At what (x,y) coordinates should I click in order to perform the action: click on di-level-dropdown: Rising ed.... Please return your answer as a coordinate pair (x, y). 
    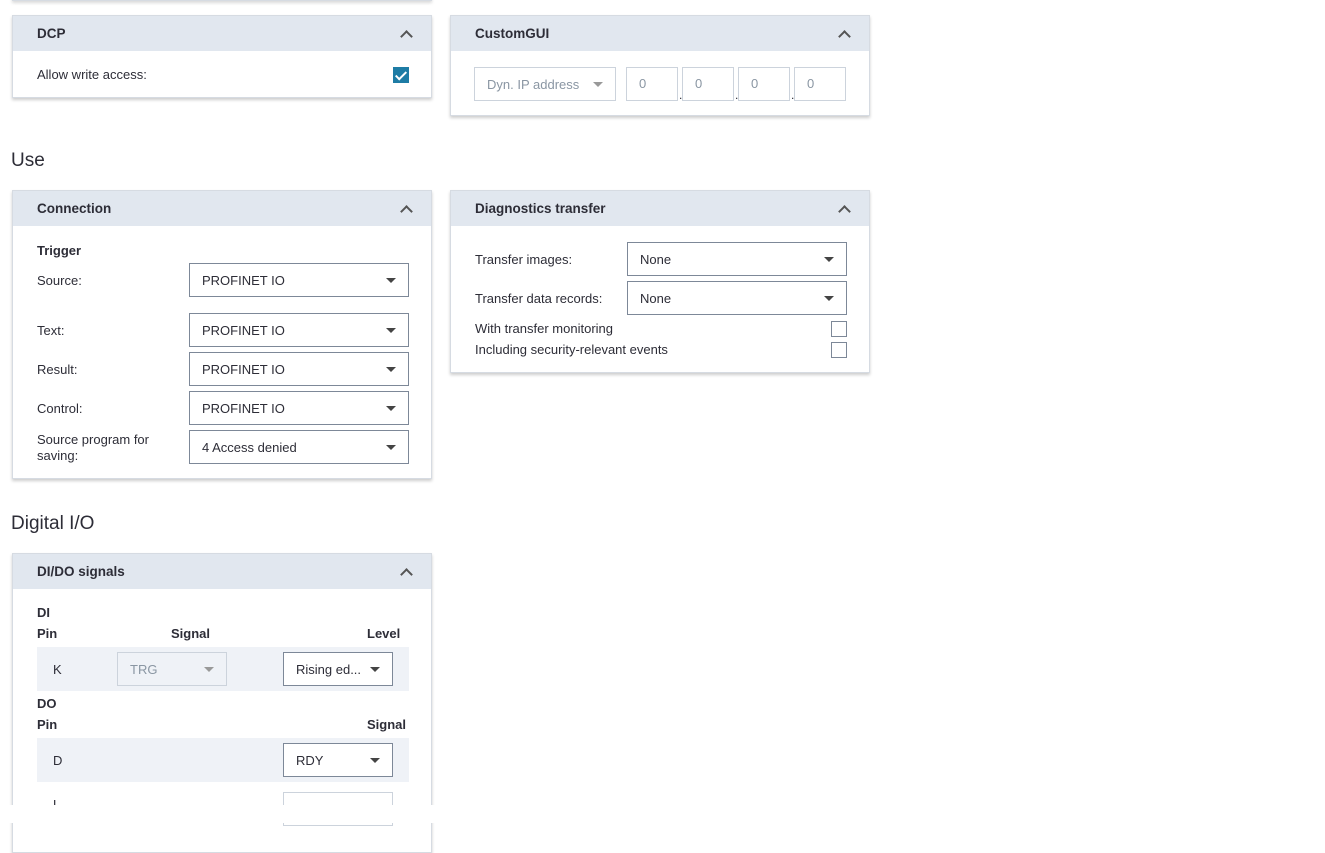
    Looking at the image, I should click on (338, 669).